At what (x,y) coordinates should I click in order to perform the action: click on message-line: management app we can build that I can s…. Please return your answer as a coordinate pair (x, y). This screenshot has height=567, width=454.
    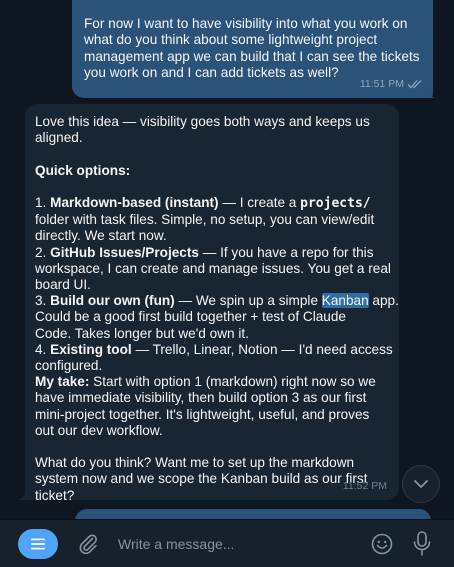
    Looking at the image, I should click on (252, 56).